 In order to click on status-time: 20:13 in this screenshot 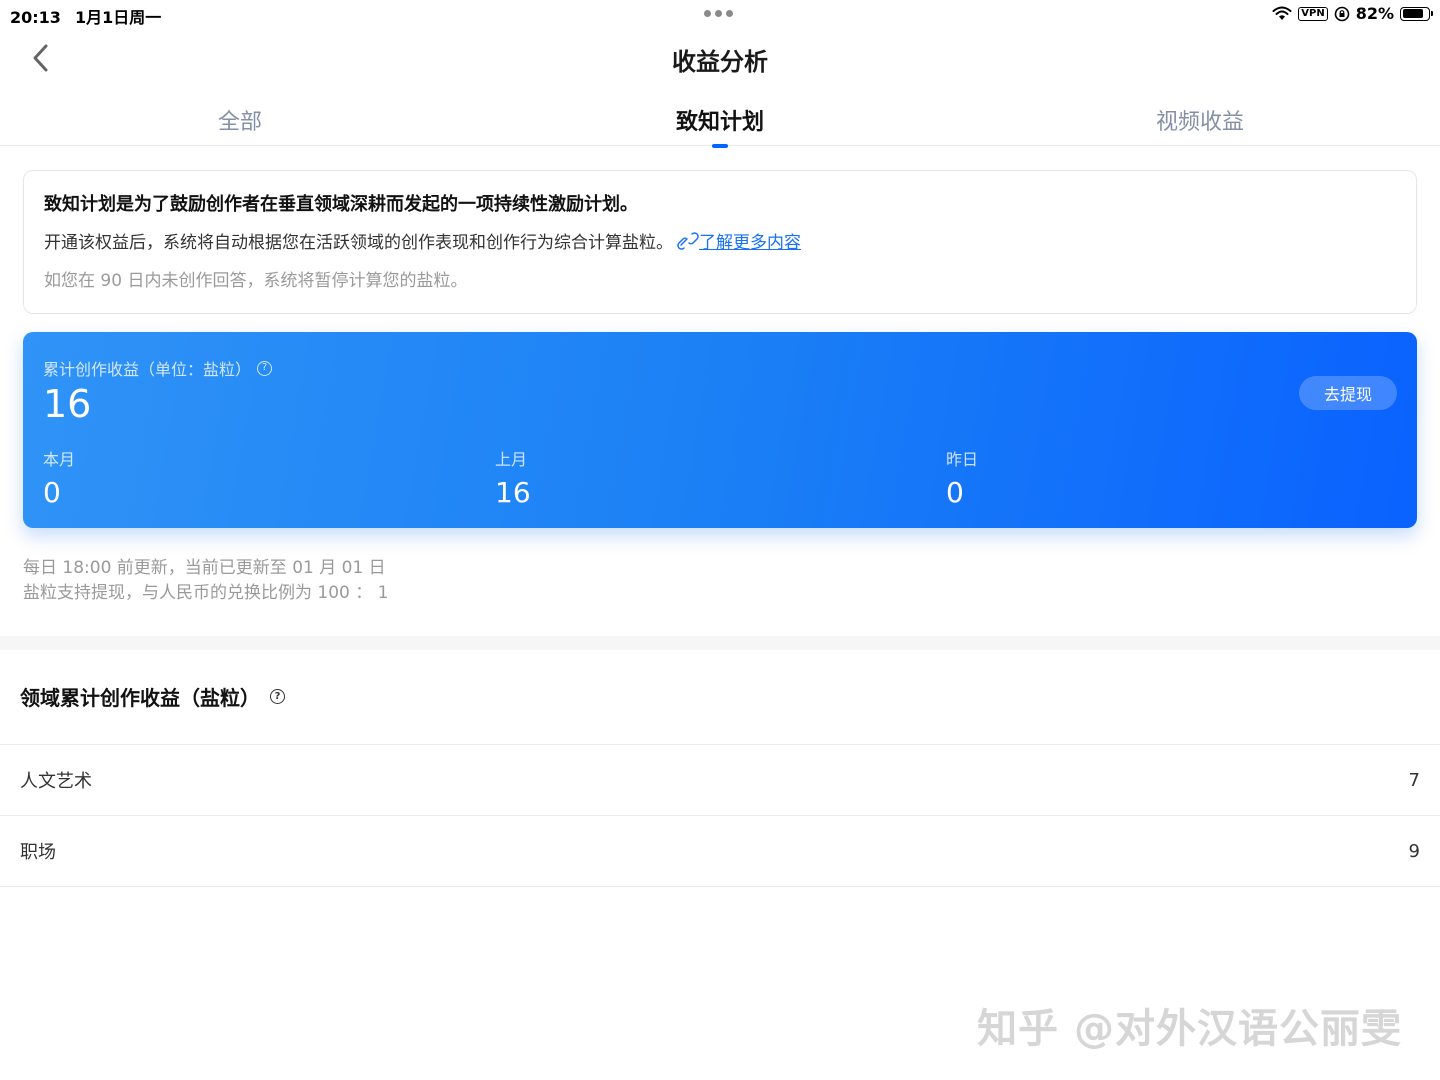, I will do `click(35, 17)`.